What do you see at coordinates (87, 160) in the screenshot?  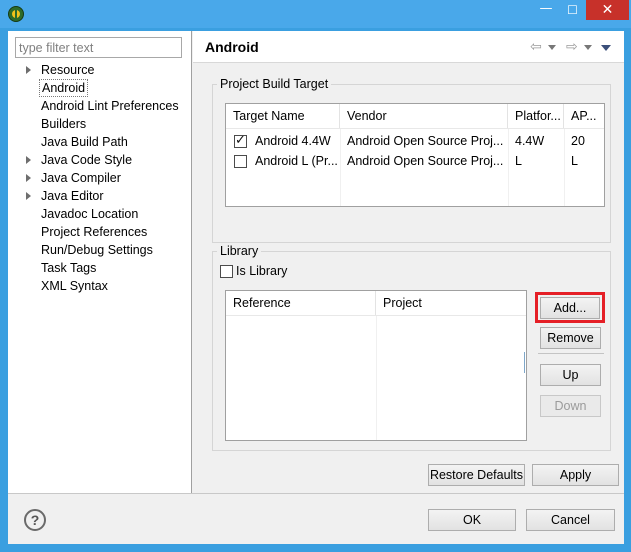 I see `tree-item-label: Java Code Style` at bounding box center [87, 160].